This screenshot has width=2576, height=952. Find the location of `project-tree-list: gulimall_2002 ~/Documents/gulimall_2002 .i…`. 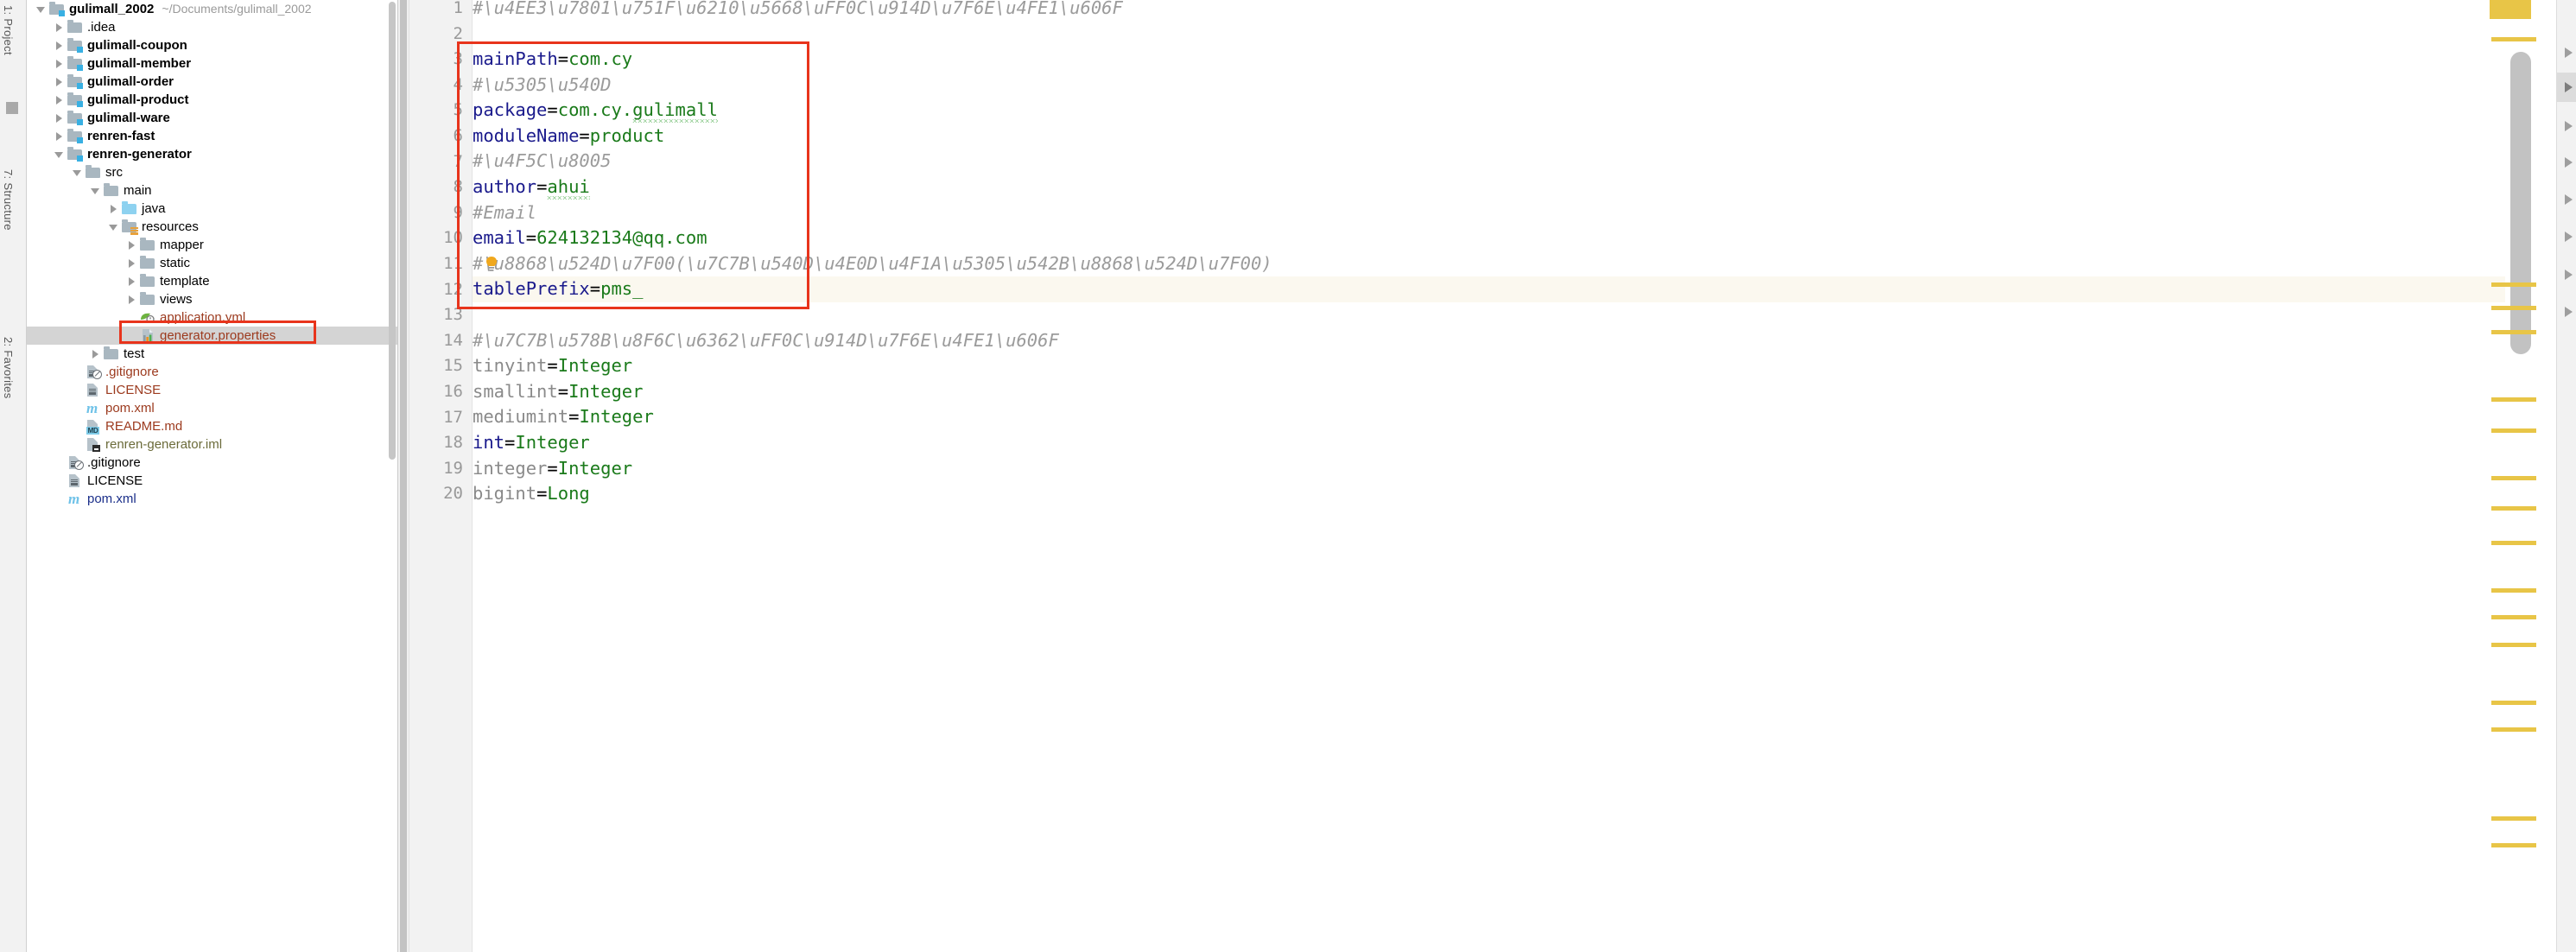

project-tree-list: gulimall_2002 ~/Documents/gulimall_2002 .i… is located at coordinates (212, 476).